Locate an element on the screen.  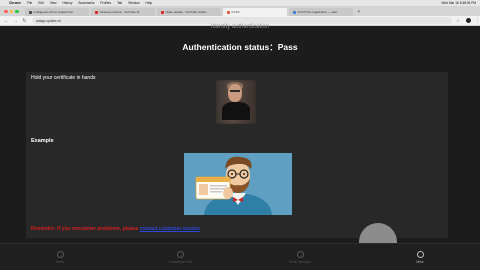
browser-tab: Intelligence Prime Capital Ser is located at coordinates (56, 12).